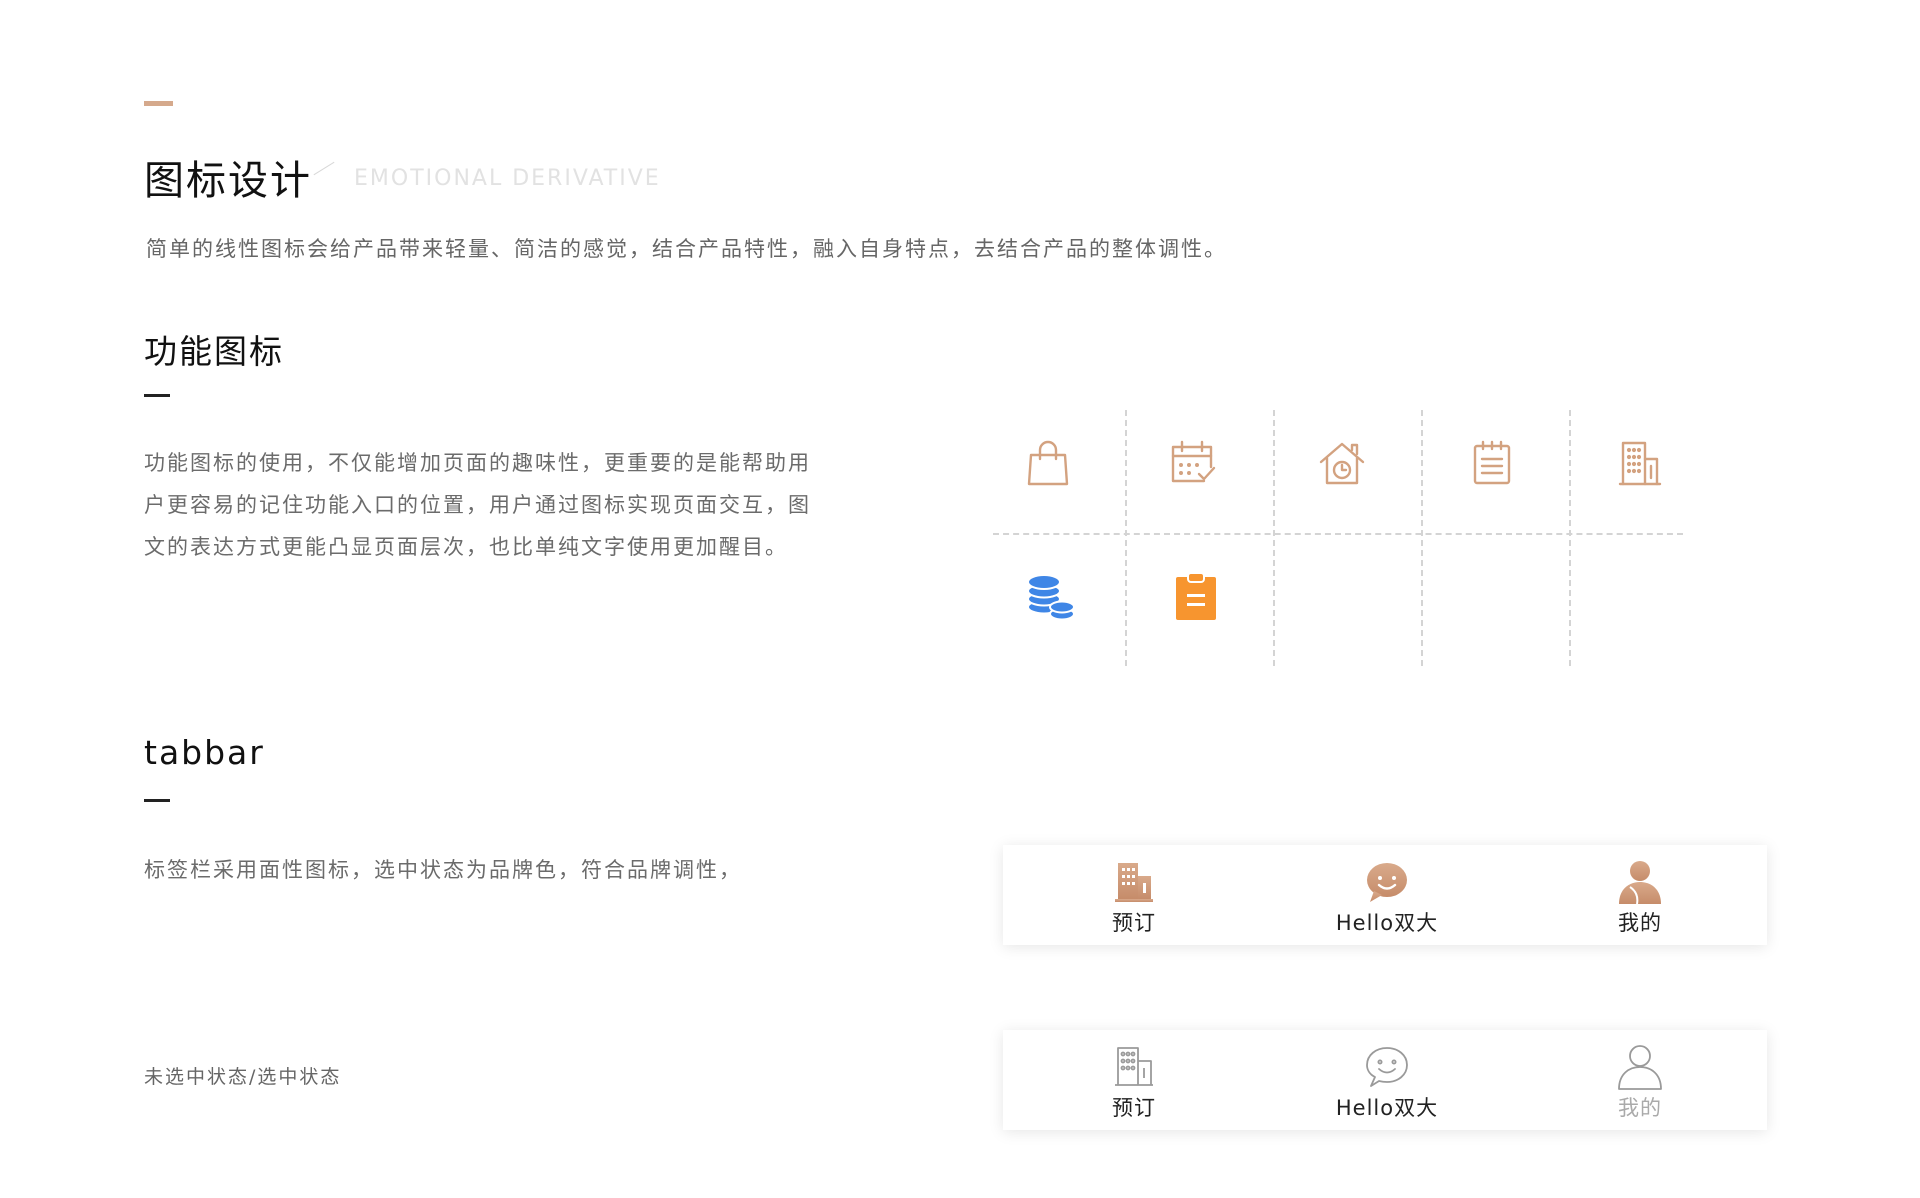 This screenshot has width=1920, height=1198. I want to click on function-icons-title: 功能图标, so click(214, 351).